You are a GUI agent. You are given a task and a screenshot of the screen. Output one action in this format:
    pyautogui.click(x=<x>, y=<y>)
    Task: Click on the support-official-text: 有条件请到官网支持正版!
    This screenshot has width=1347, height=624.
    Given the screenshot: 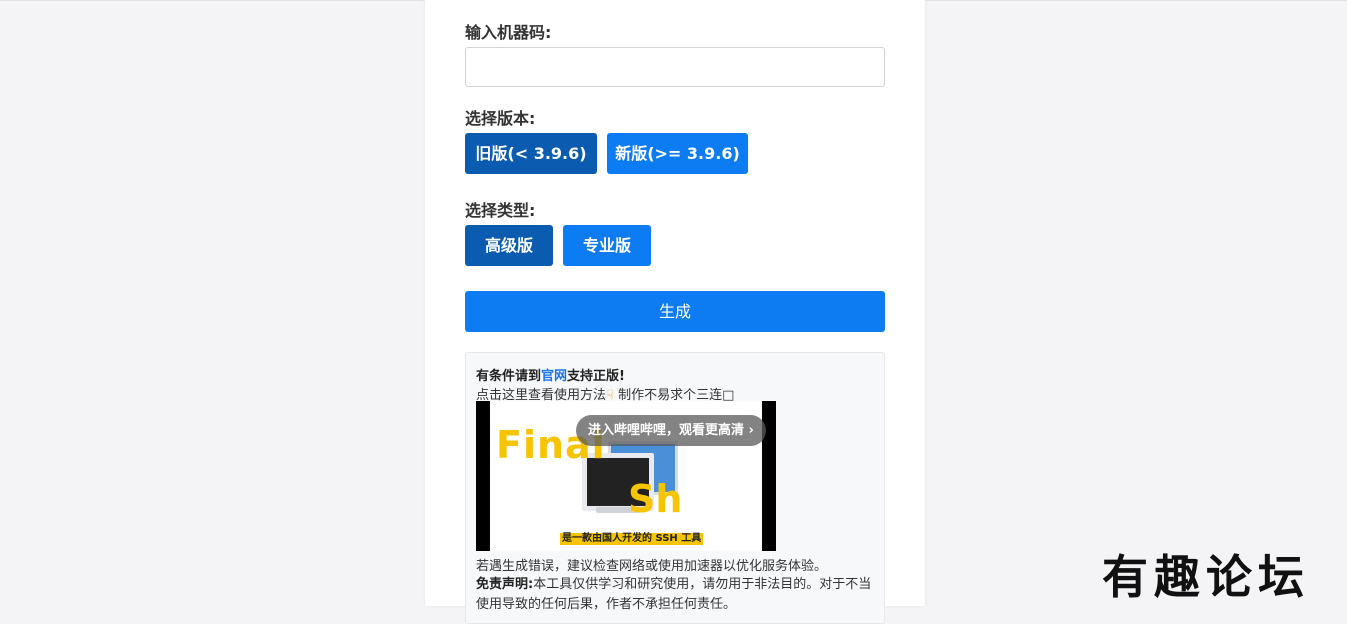 What is the action you would take?
    pyautogui.click(x=550, y=376)
    